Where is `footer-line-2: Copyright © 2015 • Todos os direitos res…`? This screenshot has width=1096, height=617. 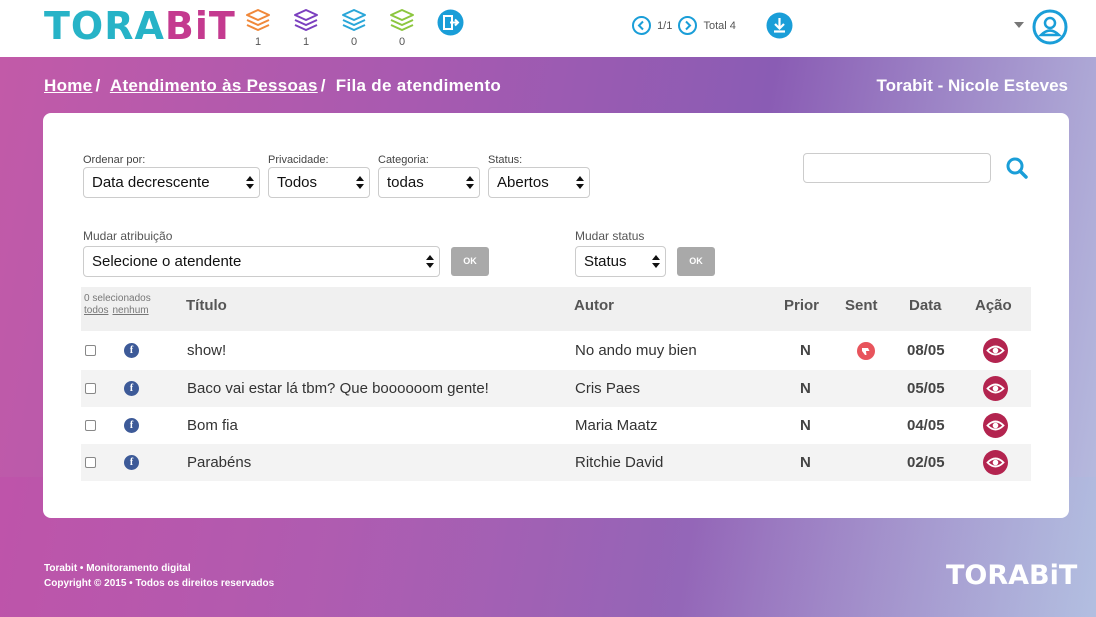
footer-line-2: Copyright © 2015 • Todos os direitos res… is located at coordinates (159, 583).